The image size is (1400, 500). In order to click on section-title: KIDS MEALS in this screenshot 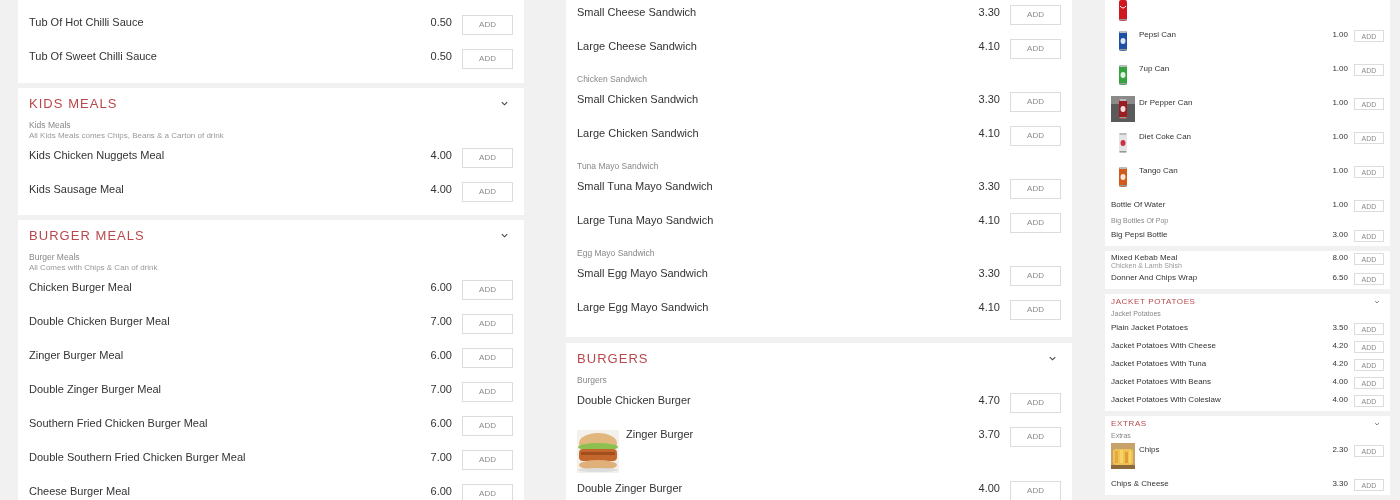, I will do `click(73, 103)`.